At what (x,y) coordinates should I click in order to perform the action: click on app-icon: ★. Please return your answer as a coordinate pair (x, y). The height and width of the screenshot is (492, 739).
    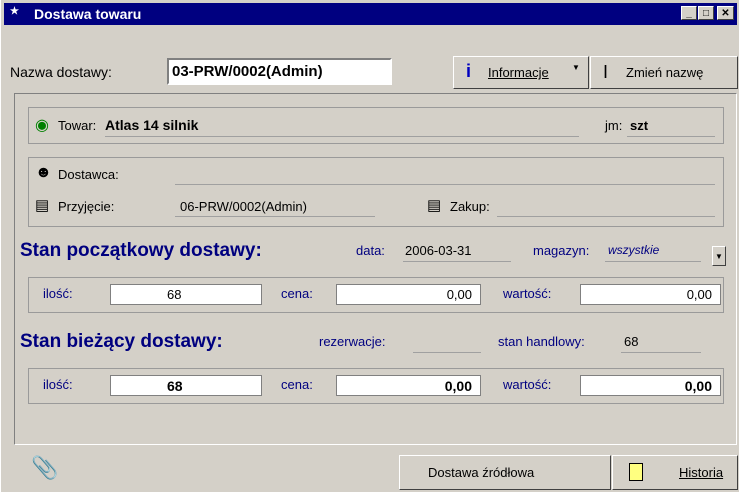
    Looking at the image, I should click on (14, 11).